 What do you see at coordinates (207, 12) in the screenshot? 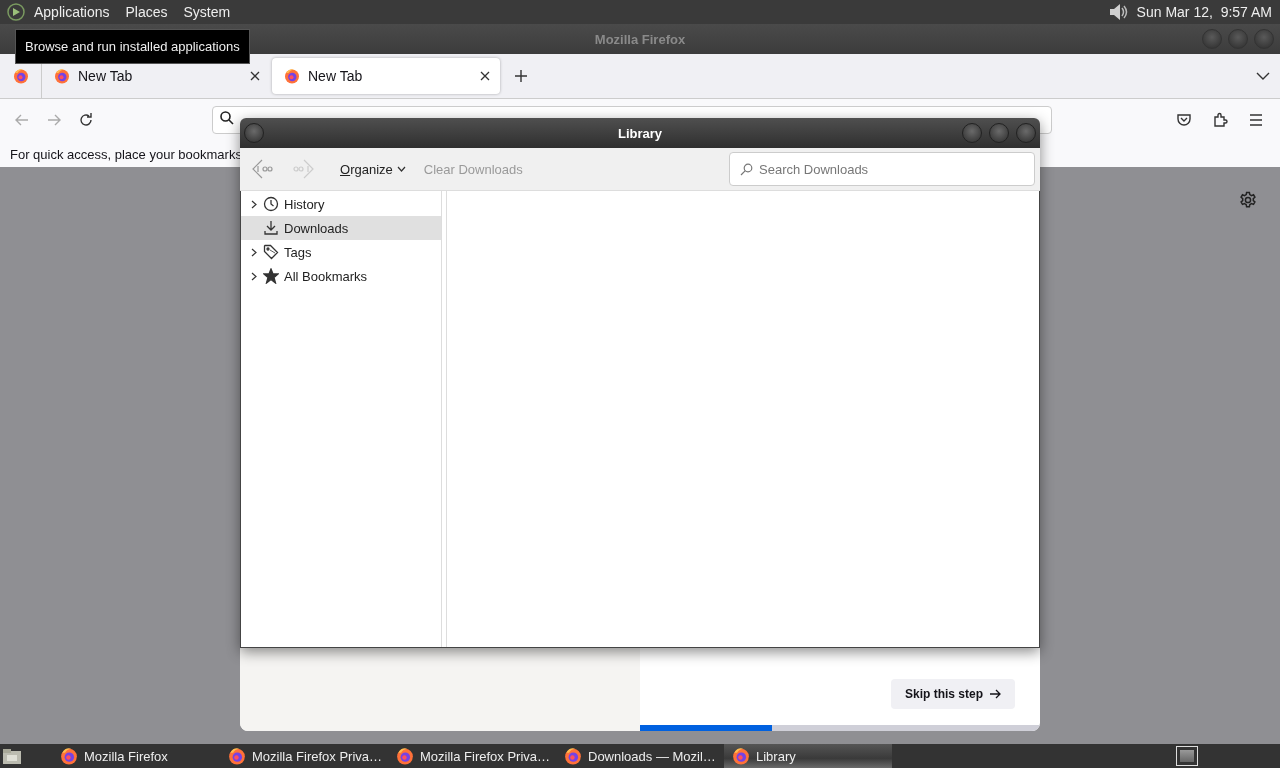
I see `panel-menu: System` at bounding box center [207, 12].